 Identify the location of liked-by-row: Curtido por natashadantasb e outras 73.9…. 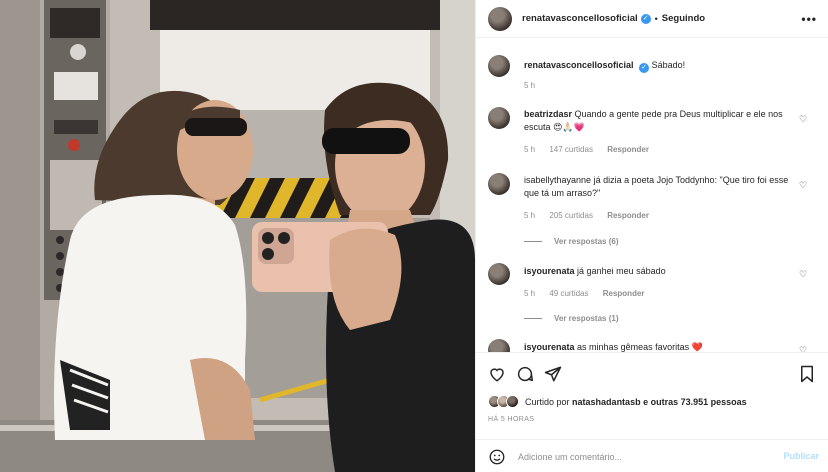
(617, 401).